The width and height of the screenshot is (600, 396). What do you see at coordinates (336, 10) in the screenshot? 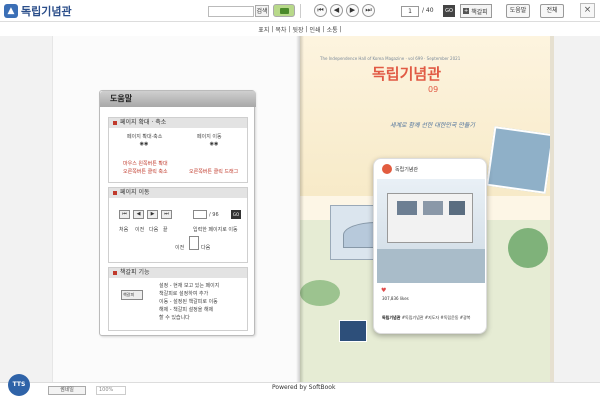
I see `prev-page-button: ◀` at bounding box center [336, 10].